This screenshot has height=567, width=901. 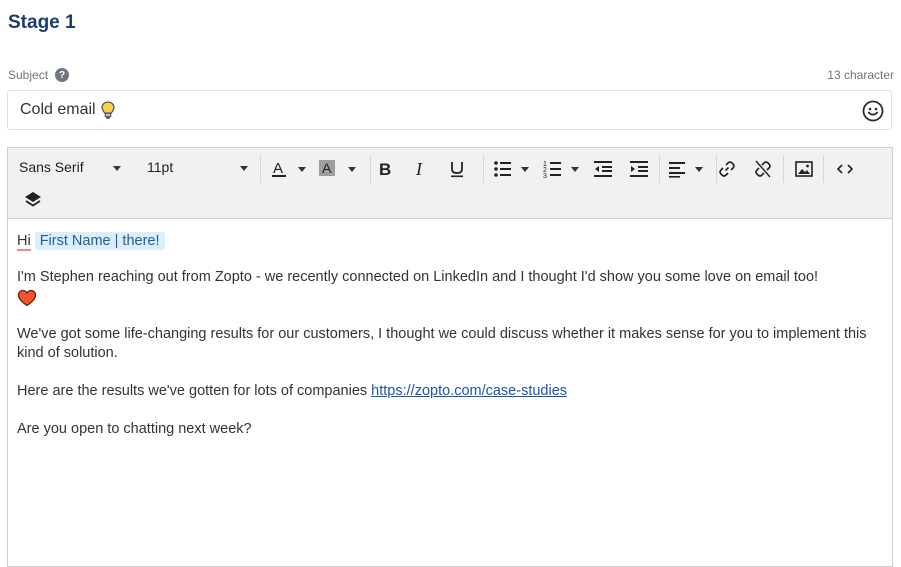 I want to click on link-button, so click(x=727, y=169).